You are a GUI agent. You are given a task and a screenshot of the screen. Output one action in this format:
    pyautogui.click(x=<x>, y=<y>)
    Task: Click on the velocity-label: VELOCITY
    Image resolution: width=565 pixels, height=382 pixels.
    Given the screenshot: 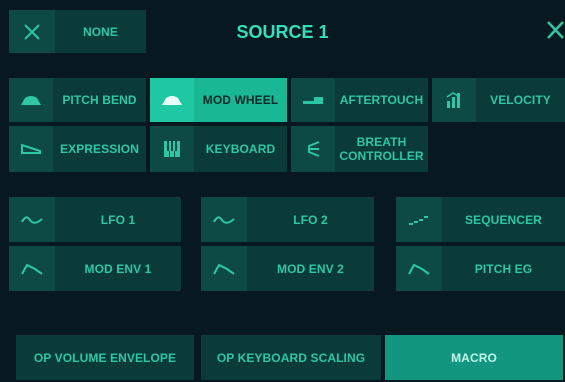 What is the action you would take?
    pyautogui.click(x=520, y=100)
    